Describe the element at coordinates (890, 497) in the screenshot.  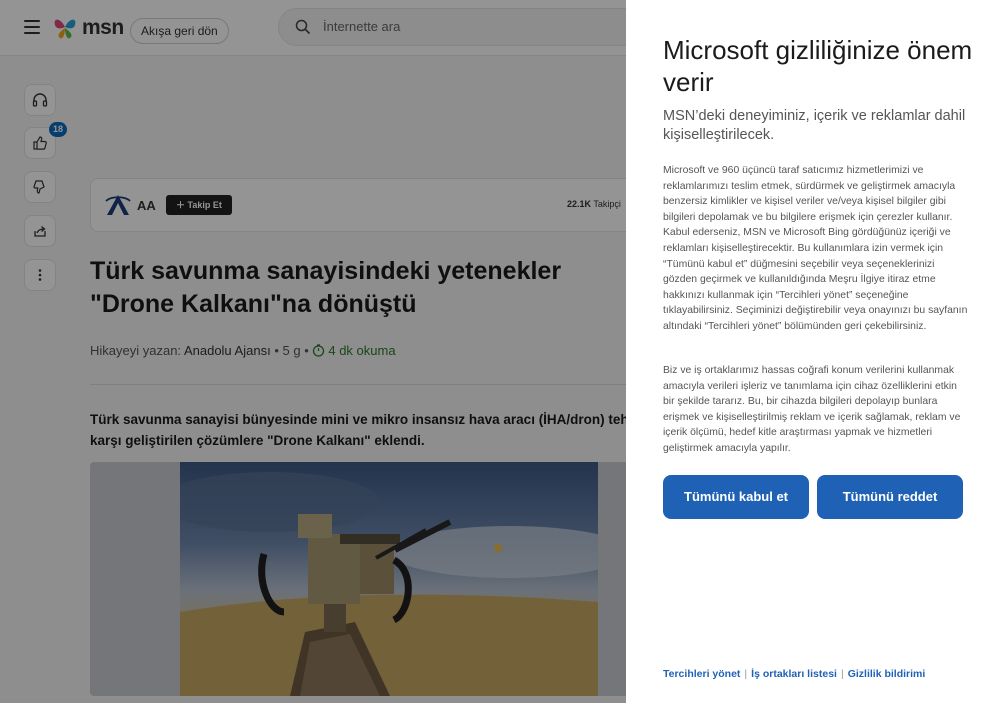
I see `reject-all-button: Tümünü reddet` at that location.